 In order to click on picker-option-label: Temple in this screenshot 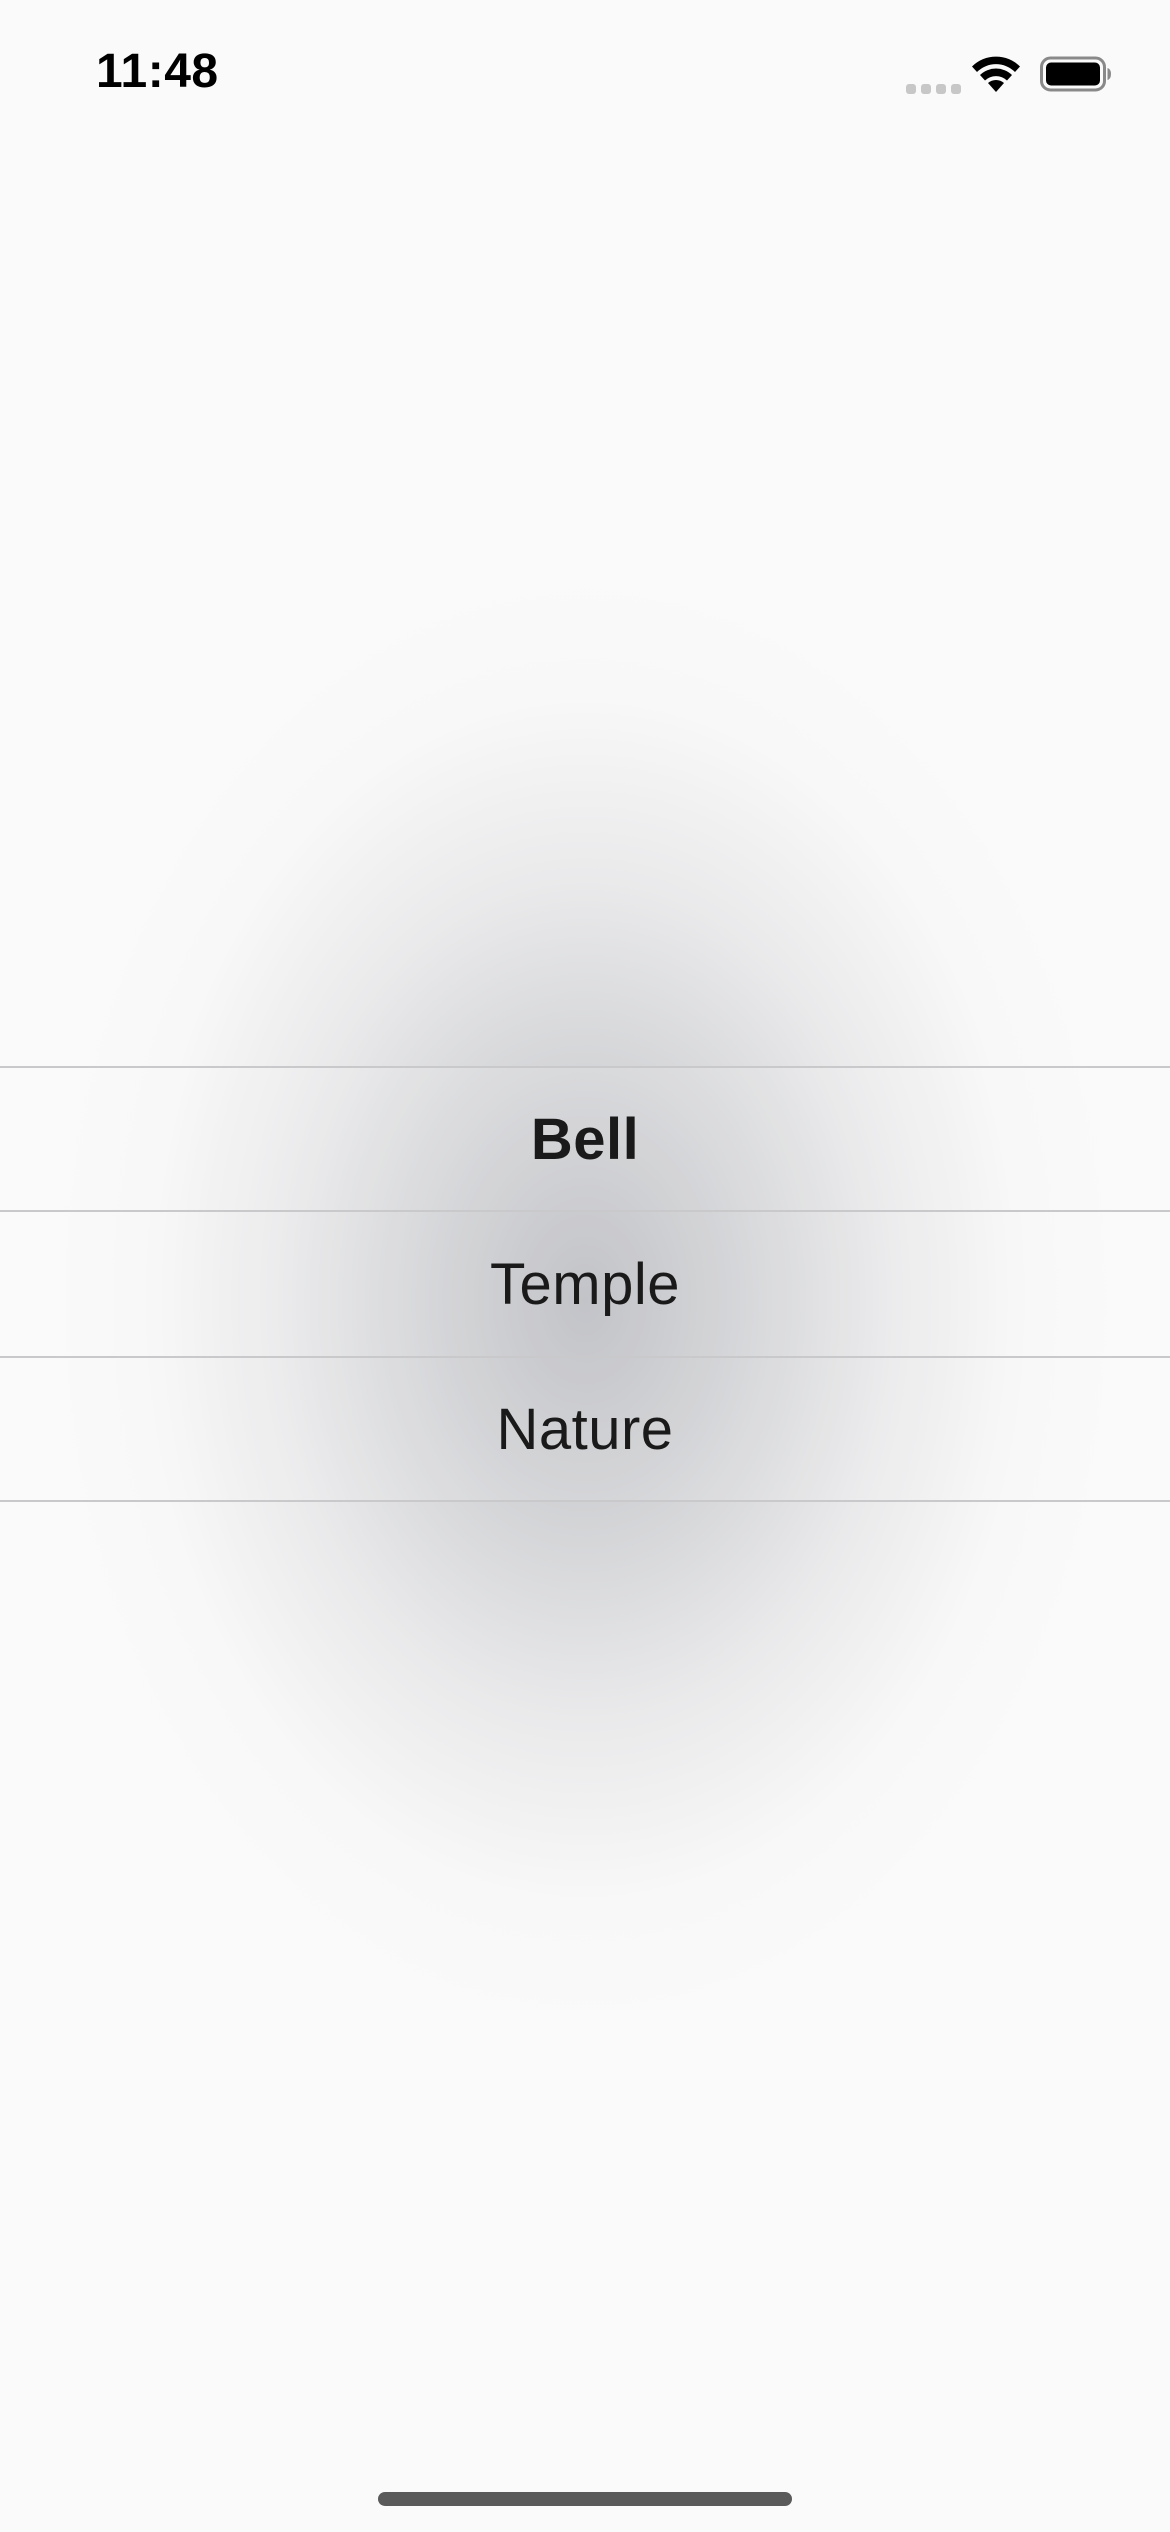, I will do `click(585, 1284)`.